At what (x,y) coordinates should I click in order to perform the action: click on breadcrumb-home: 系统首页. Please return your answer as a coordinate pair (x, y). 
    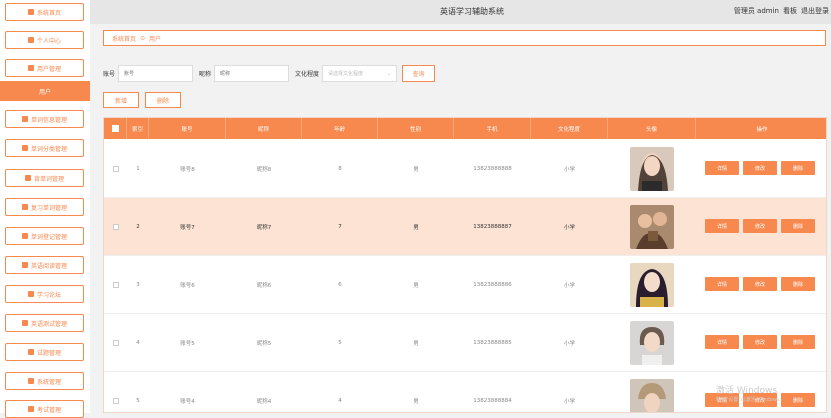
    Looking at the image, I should click on (124, 38).